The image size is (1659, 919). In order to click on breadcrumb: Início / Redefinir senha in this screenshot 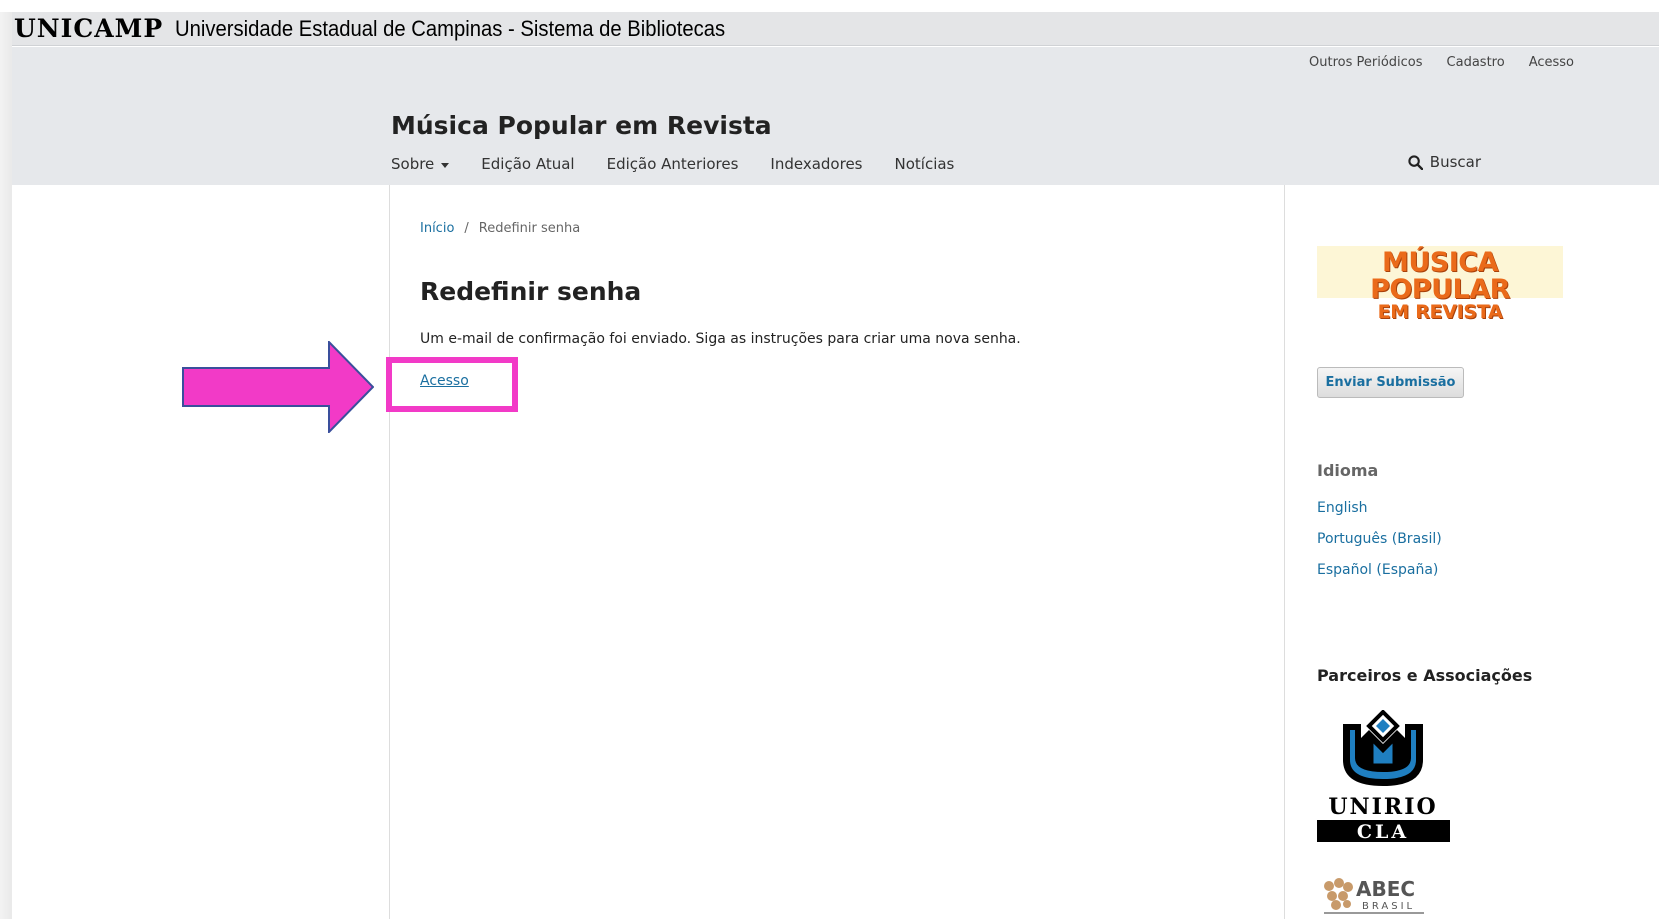, I will do `click(500, 228)`.